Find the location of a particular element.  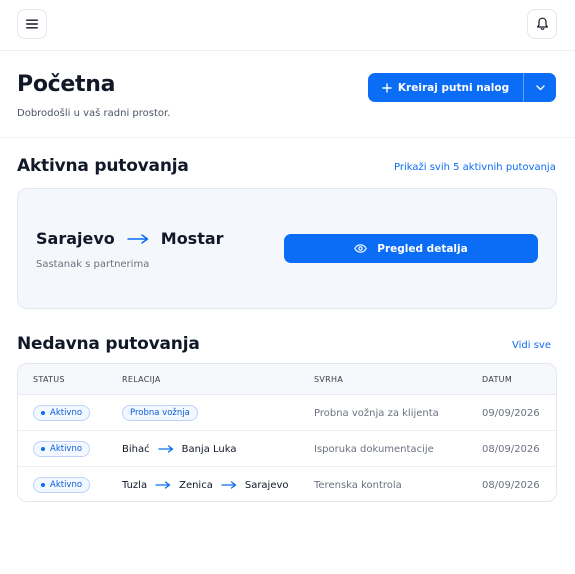

relation-tag: Probna vožnja is located at coordinates (160, 413).